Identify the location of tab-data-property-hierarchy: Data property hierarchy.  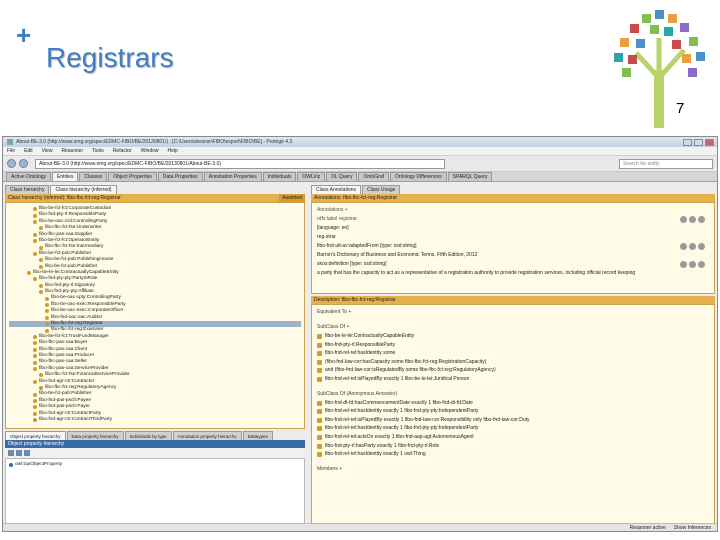
(95, 435).